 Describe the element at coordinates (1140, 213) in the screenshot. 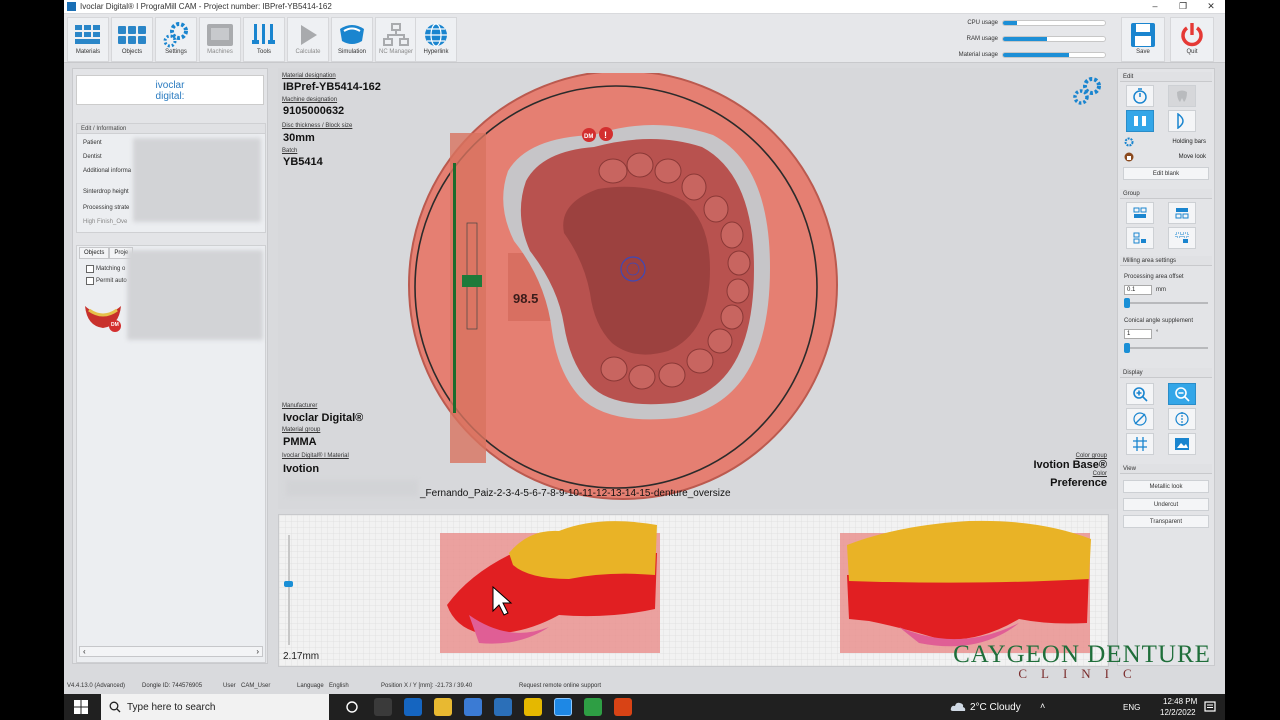

I see `group-add-button` at that location.